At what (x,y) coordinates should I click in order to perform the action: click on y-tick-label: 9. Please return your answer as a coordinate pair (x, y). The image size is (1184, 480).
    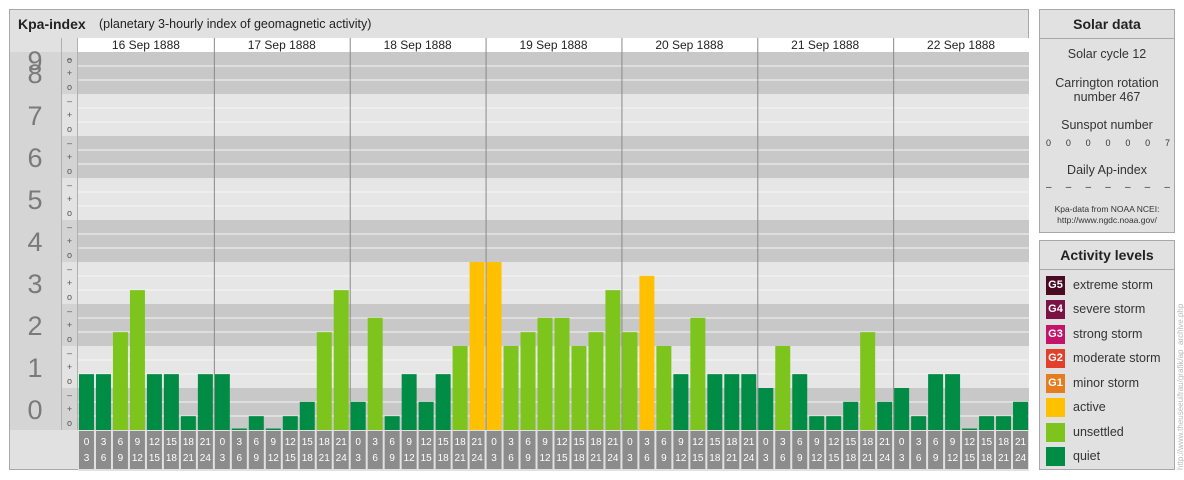
    Looking at the image, I should click on (34, 61).